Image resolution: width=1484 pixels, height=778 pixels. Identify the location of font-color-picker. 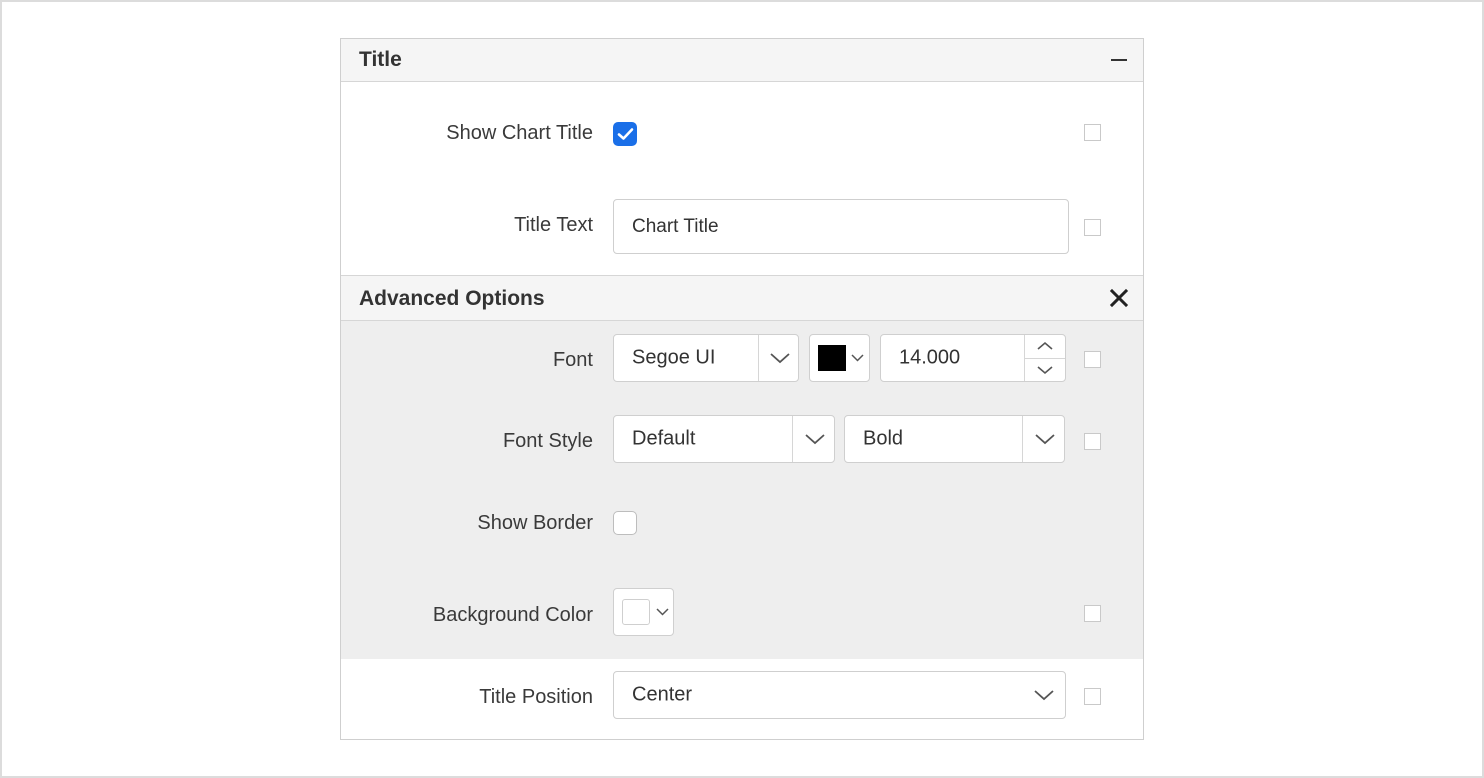
(839, 358).